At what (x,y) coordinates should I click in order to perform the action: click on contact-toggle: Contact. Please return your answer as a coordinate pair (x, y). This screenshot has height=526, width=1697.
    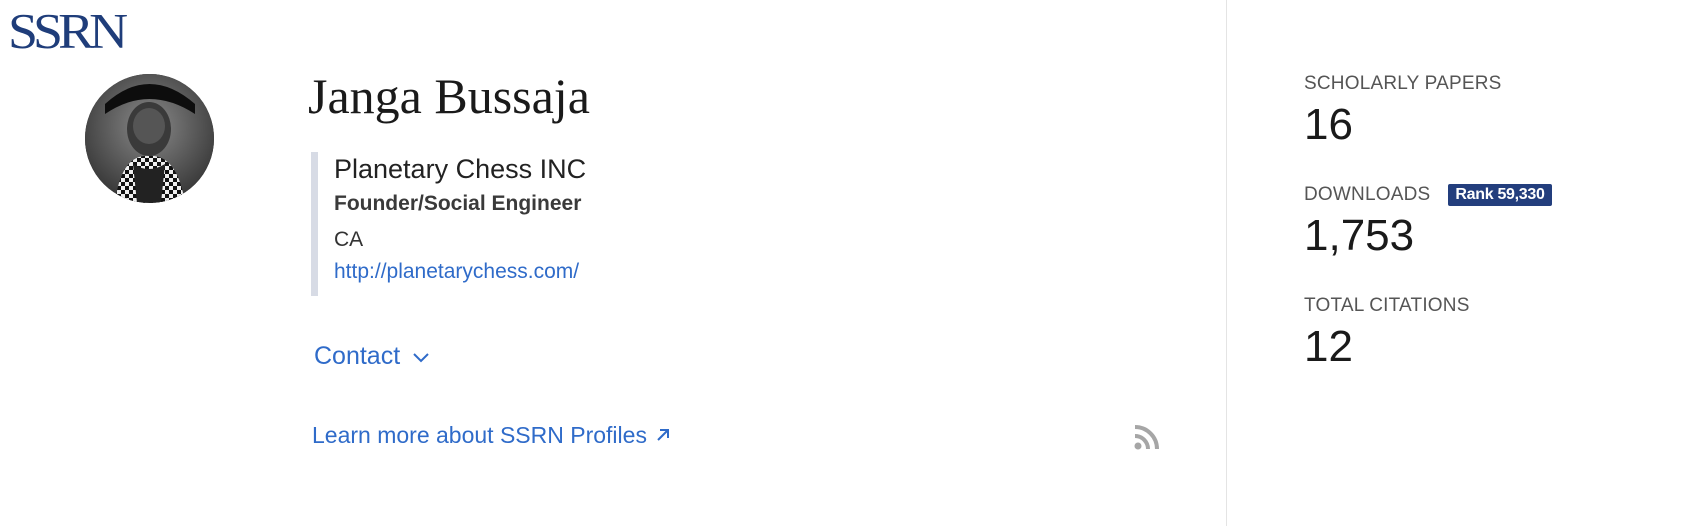
    Looking at the image, I should click on (372, 356).